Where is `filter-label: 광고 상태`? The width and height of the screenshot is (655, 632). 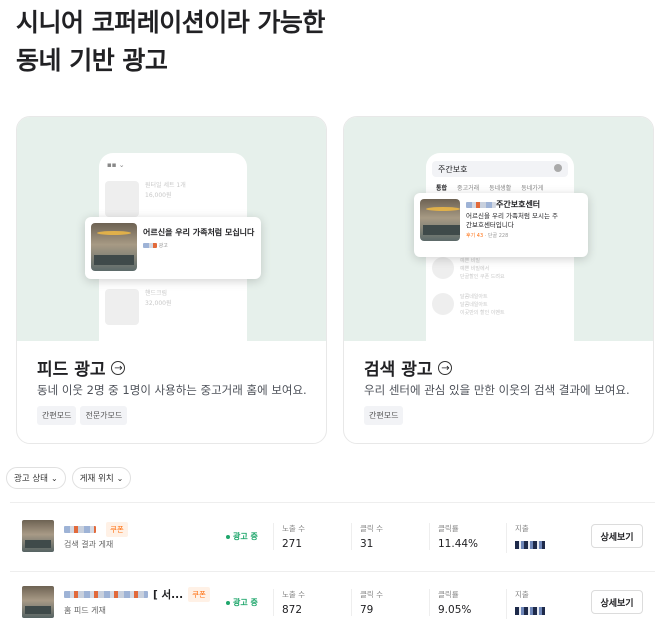
filter-label: 광고 상태 is located at coordinates (31, 479).